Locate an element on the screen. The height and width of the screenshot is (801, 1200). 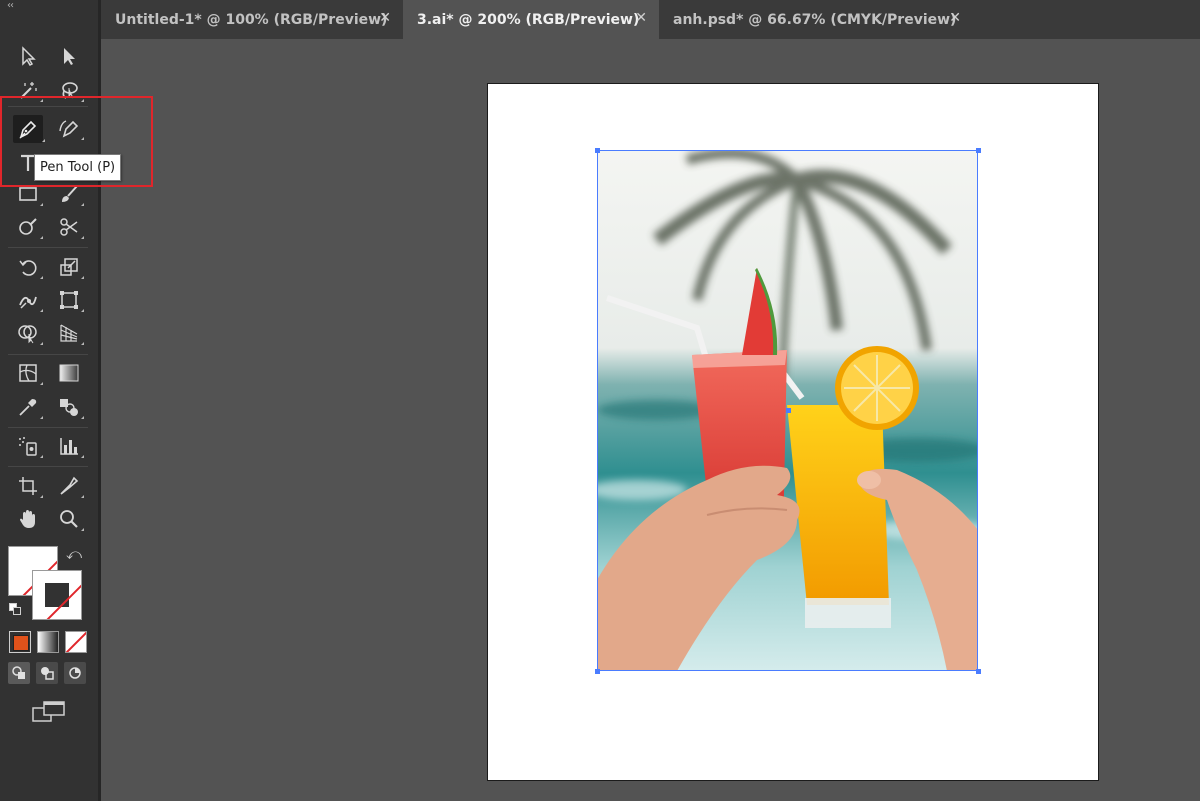
perspective-grid-tool-icon is located at coordinates (70, 333).